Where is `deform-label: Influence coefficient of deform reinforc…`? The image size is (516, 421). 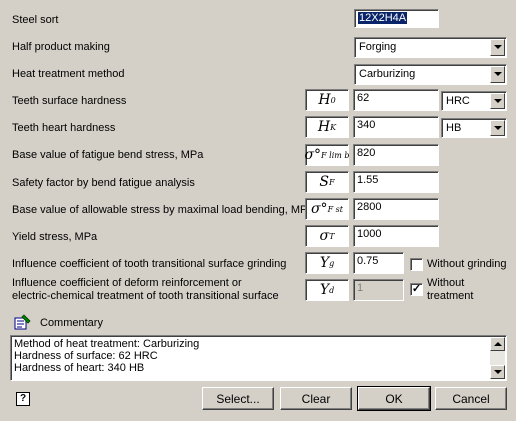 deform-label: Influence coefficient of deform reinforc… is located at coordinates (145, 289).